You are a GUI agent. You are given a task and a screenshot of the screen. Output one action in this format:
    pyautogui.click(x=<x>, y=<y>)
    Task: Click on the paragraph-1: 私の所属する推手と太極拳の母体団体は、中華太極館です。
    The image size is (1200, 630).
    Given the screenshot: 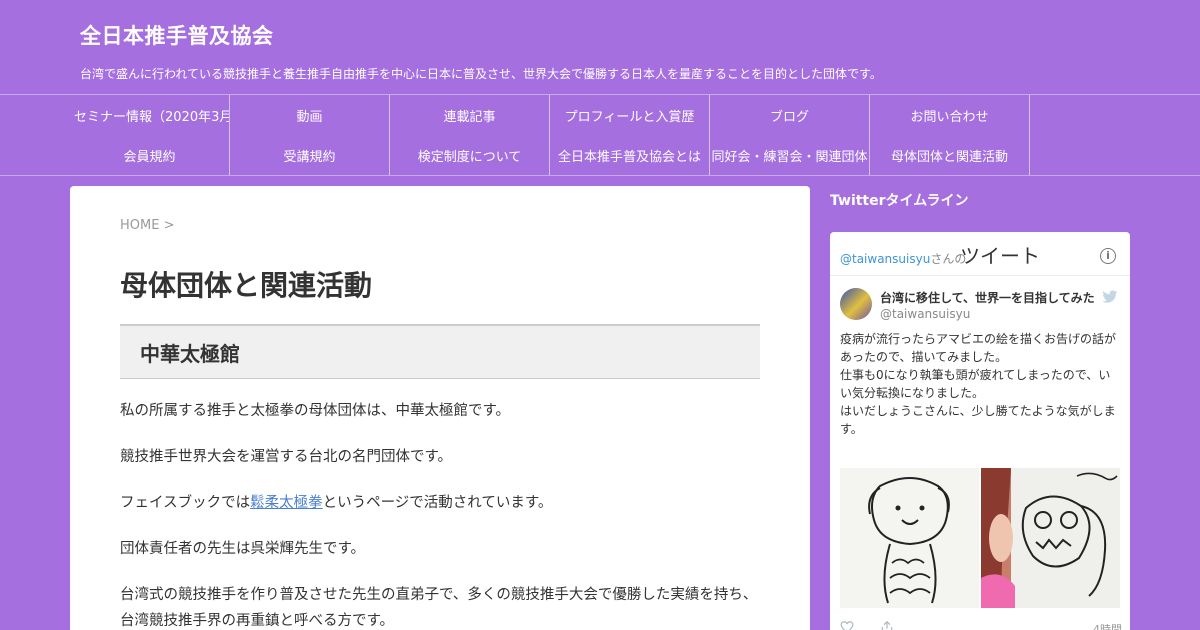 What is the action you would take?
    pyautogui.click(x=315, y=411)
    